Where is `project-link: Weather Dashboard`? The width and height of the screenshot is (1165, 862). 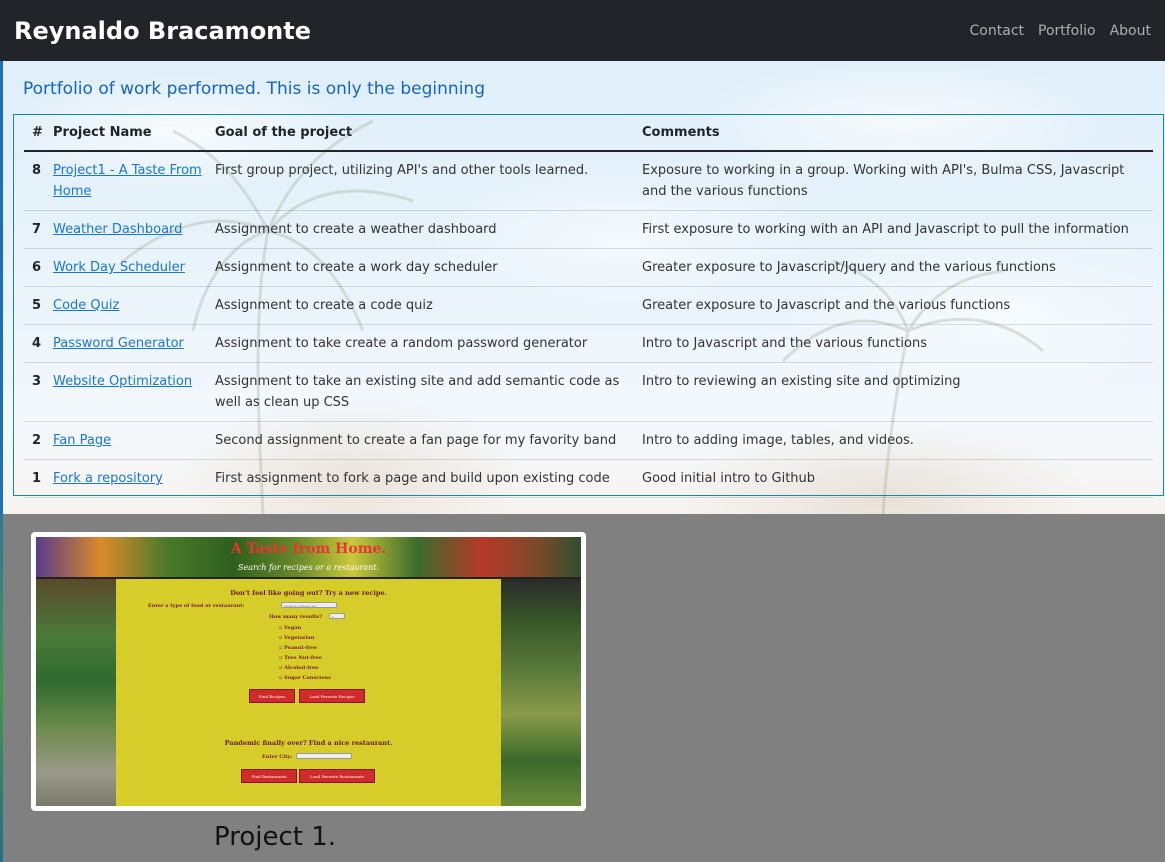
project-link: Weather Dashboard is located at coordinates (117, 229).